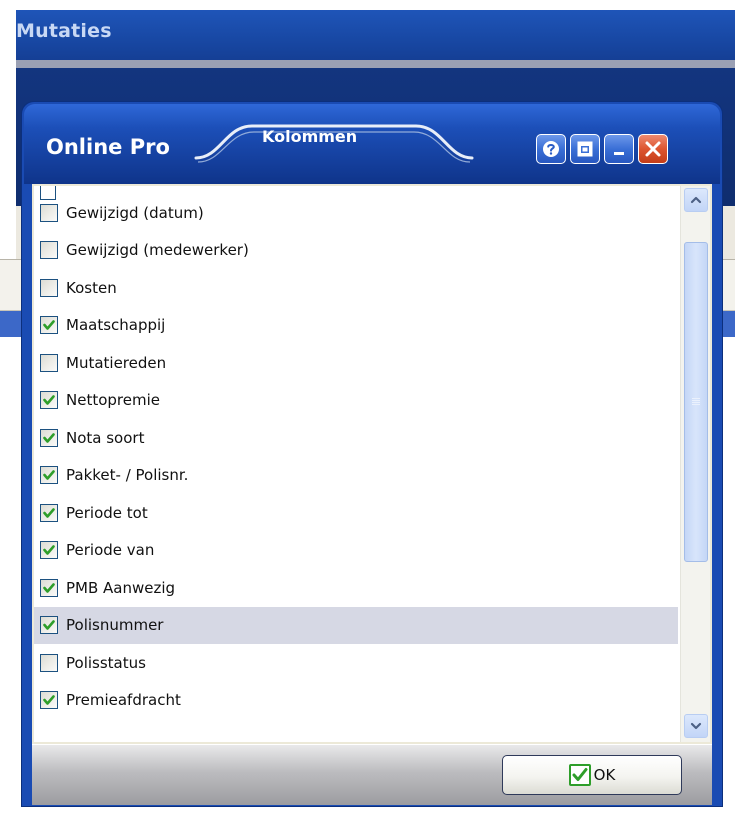 This screenshot has height=822, width=735. Describe the element at coordinates (110, 550) in the screenshot. I see `list-item-label: Periode van` at that location.